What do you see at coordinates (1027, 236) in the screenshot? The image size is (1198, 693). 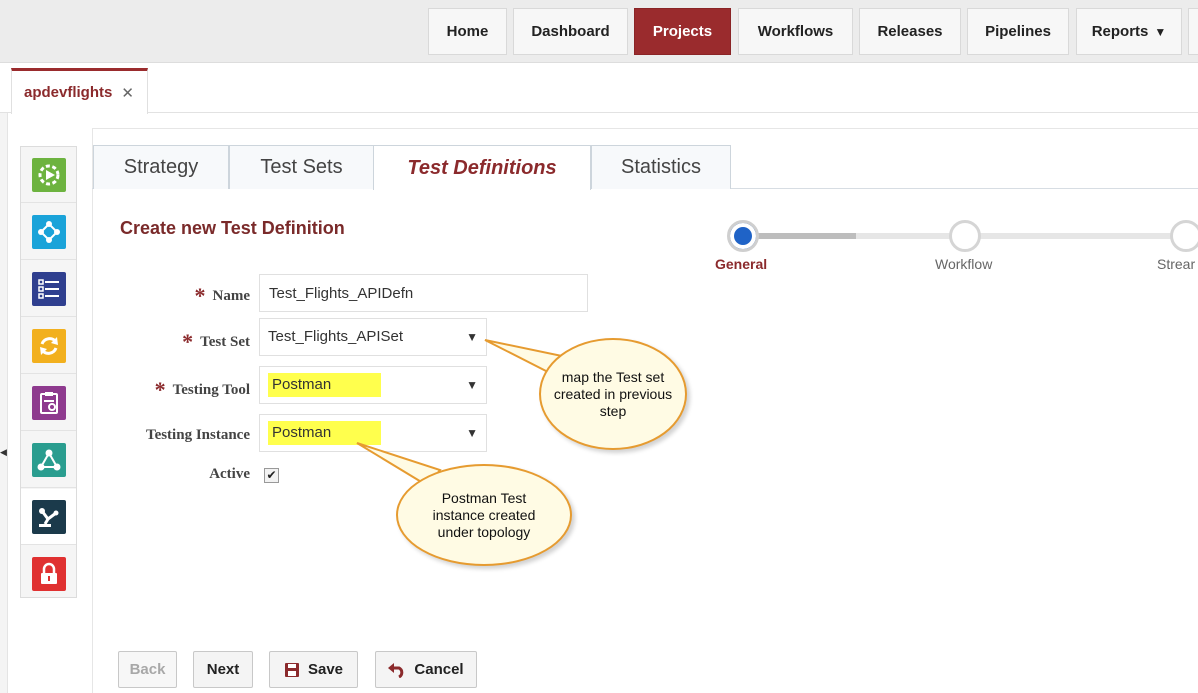 I see `stepper-track` at bounding box center [1027, 236].